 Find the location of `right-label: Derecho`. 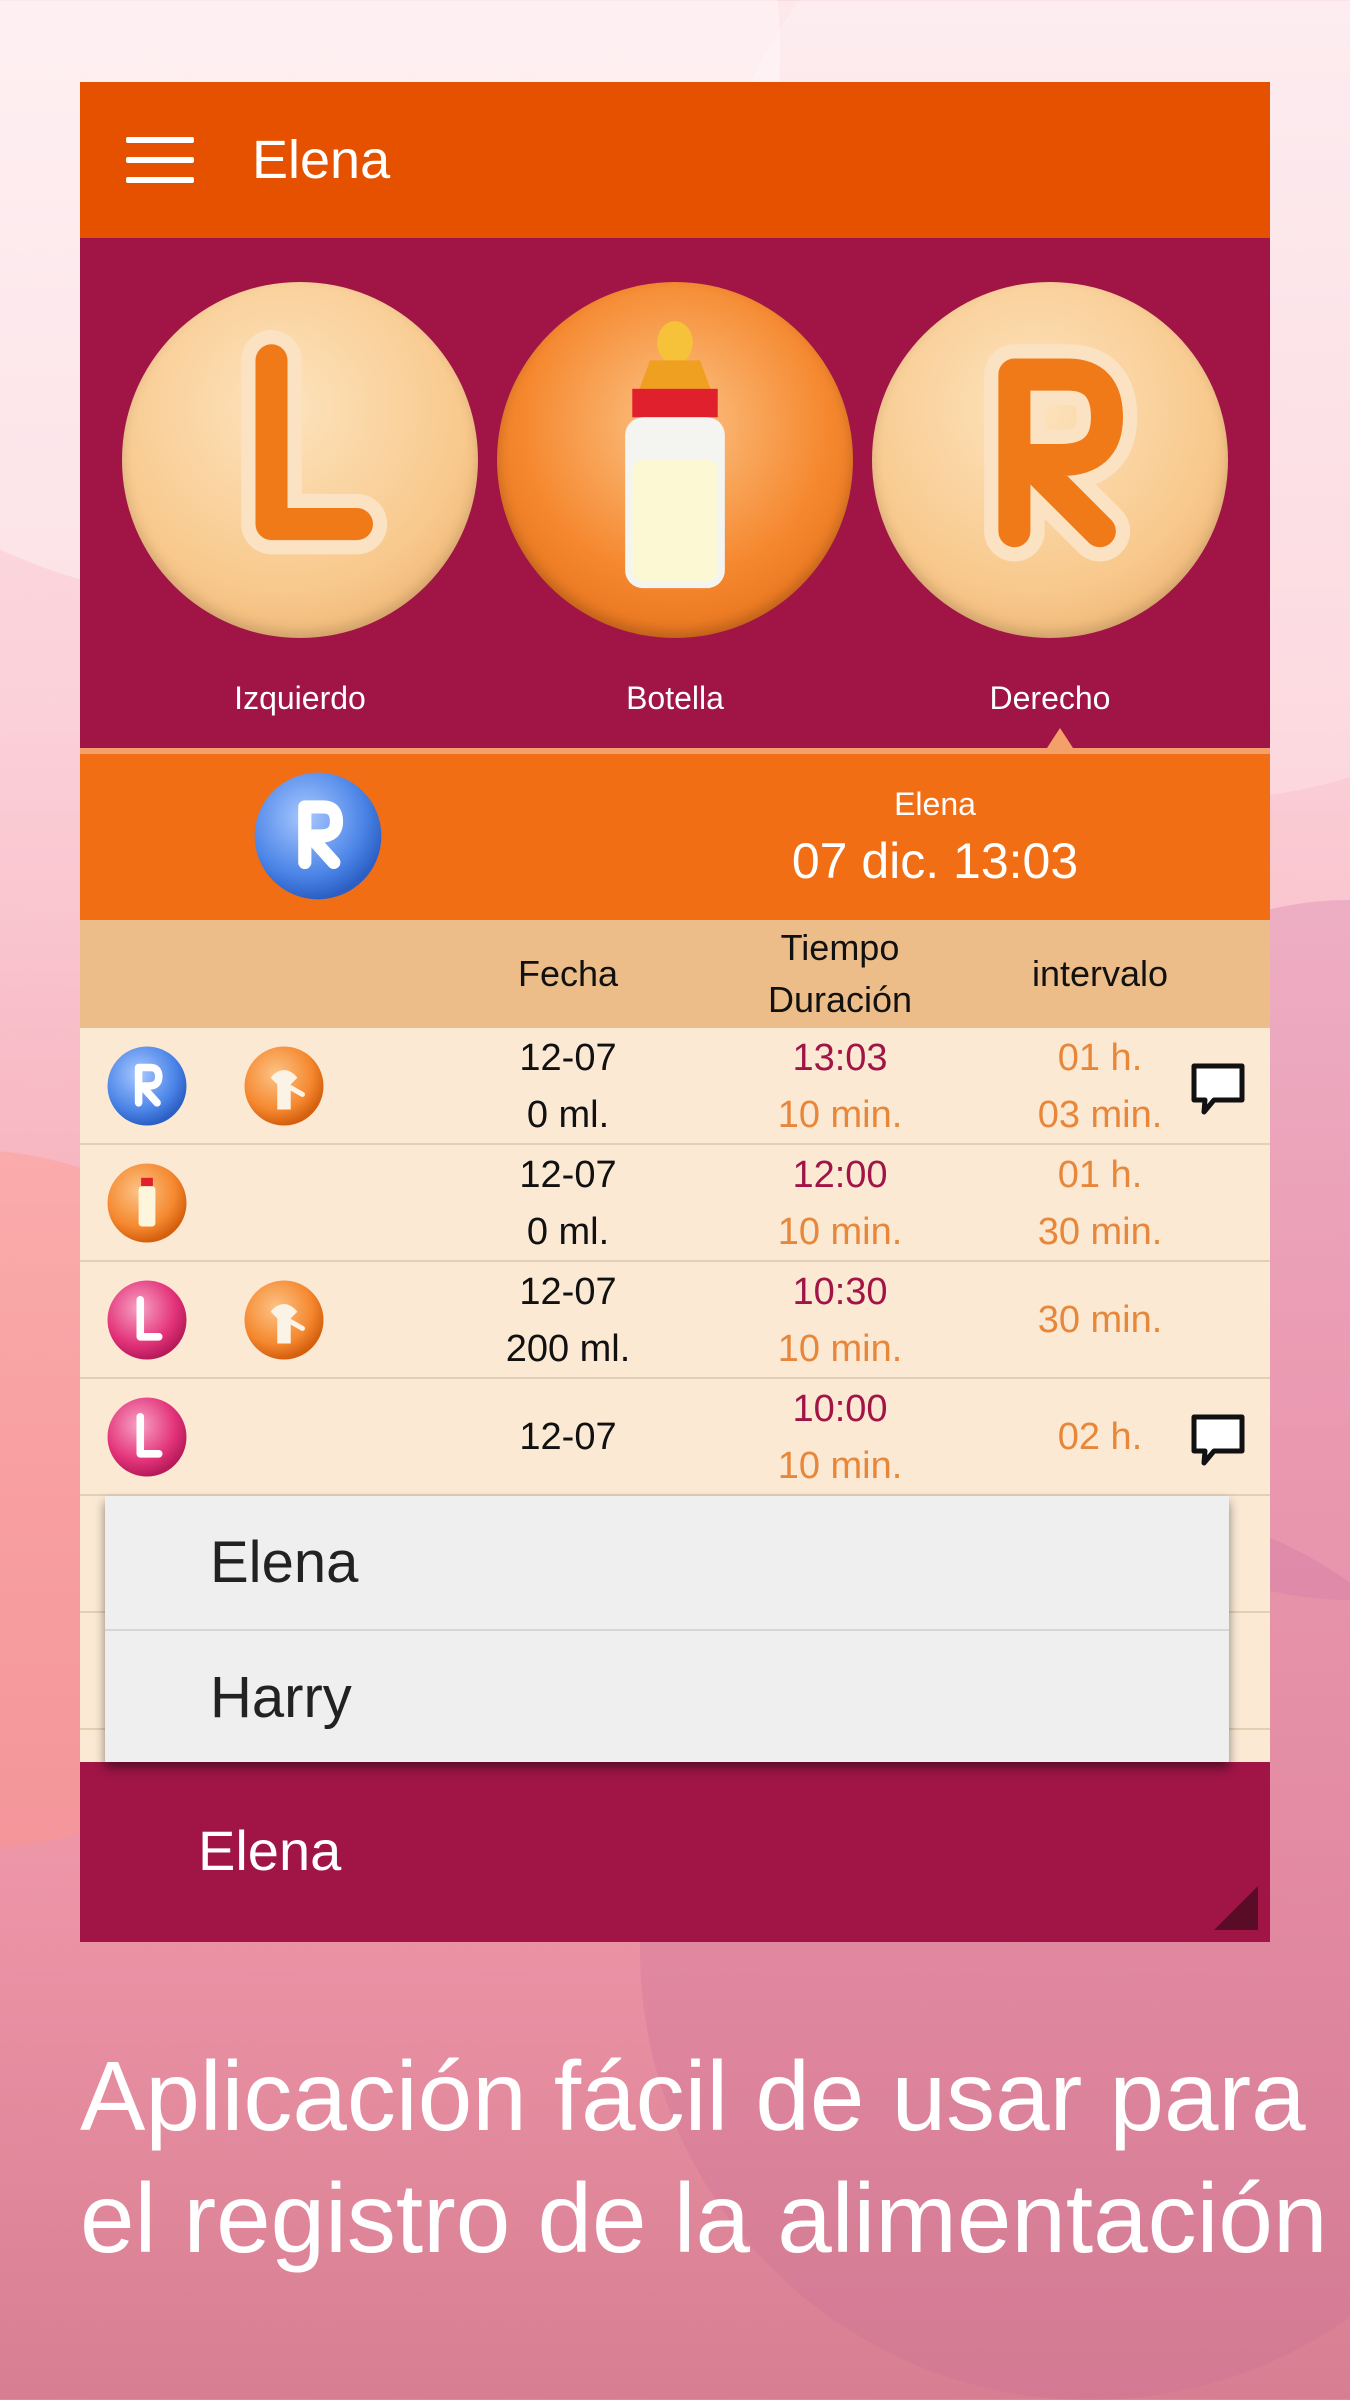

right-label: Derecho is located at coordinates (1050, 698).